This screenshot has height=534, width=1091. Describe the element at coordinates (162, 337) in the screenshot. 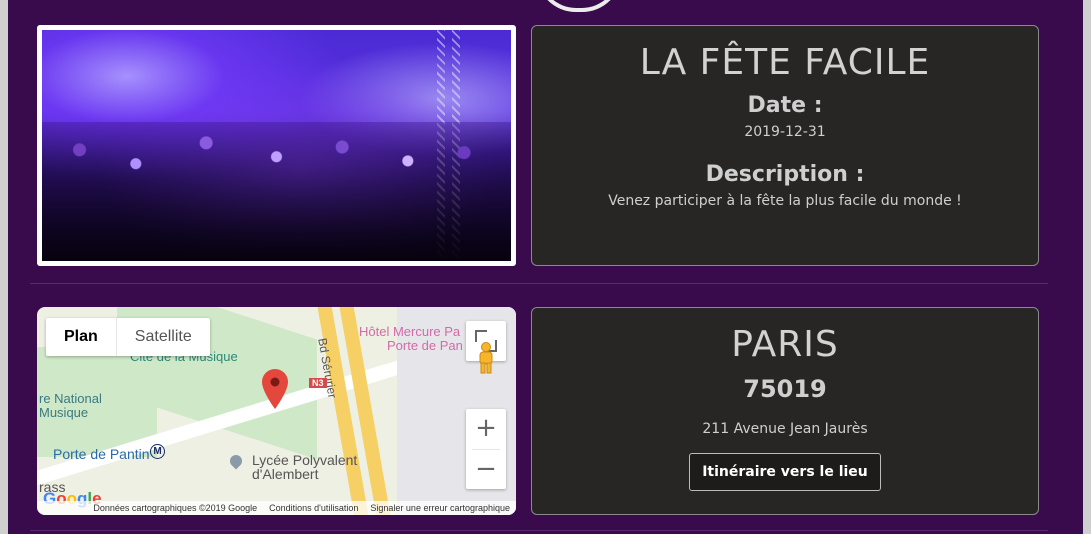

I see `map-type-satellite: Satellite` at that location.